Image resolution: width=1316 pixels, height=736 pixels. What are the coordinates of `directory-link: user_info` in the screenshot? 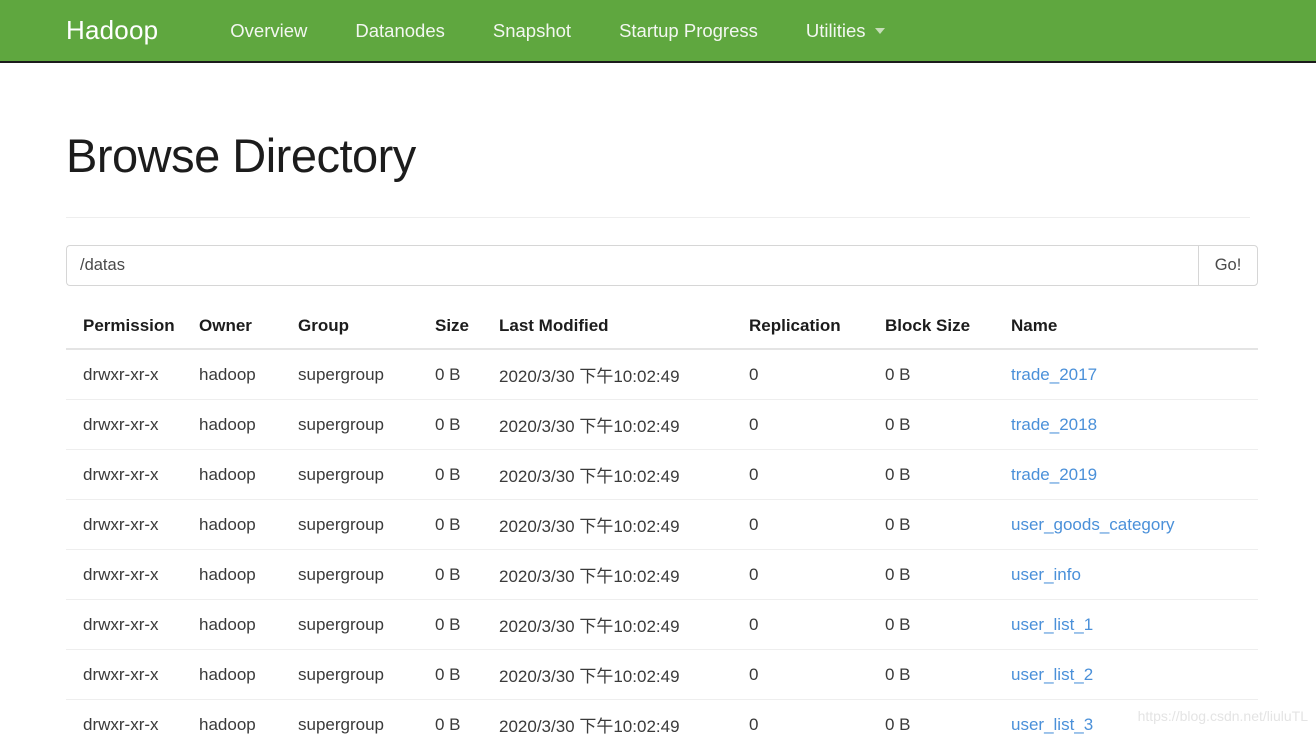 It's located at (1046, 574).